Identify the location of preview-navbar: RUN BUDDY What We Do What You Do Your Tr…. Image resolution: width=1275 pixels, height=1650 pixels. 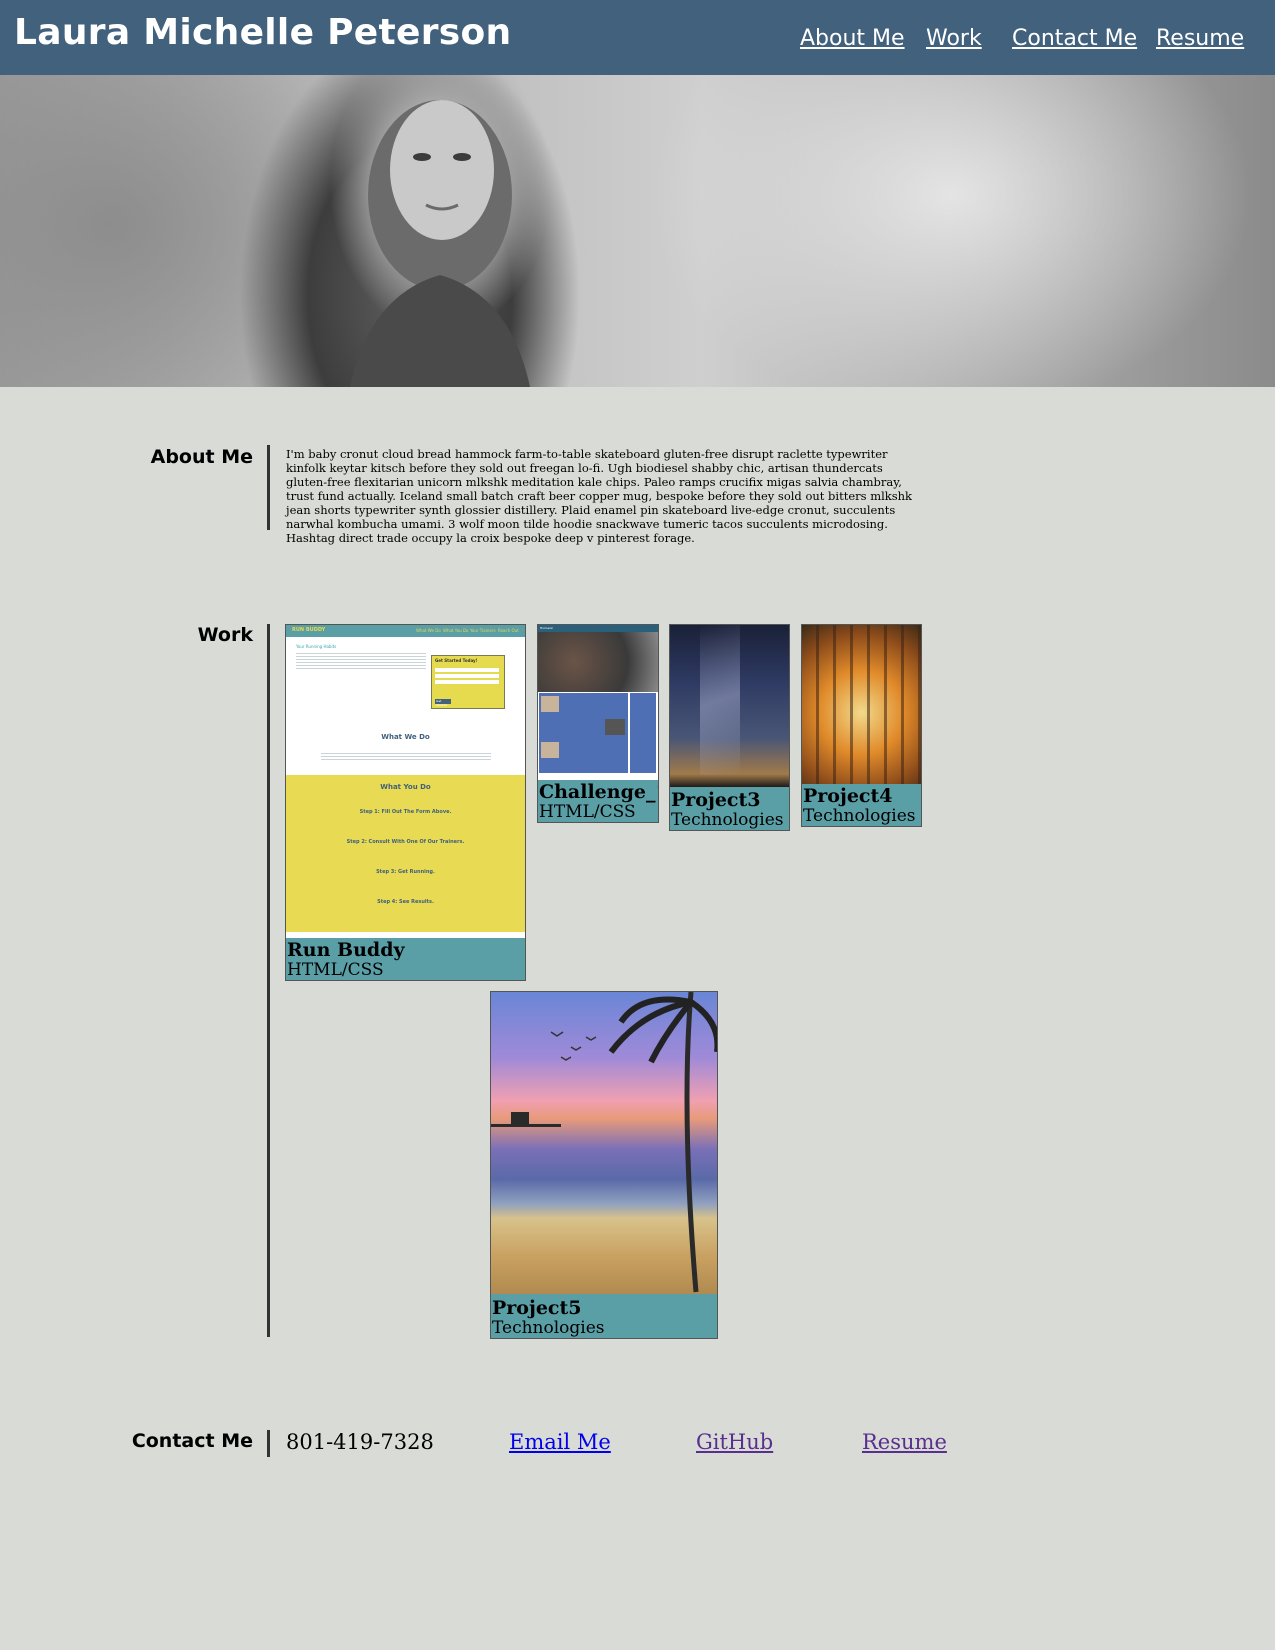
(405, 631).